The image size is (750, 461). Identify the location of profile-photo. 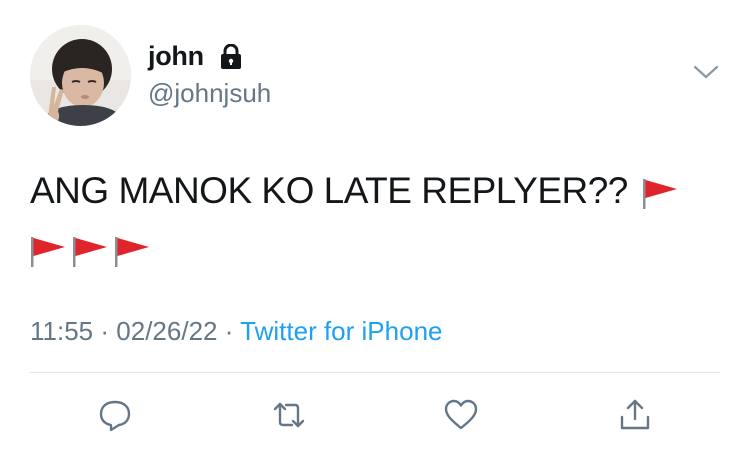
(80, 75).